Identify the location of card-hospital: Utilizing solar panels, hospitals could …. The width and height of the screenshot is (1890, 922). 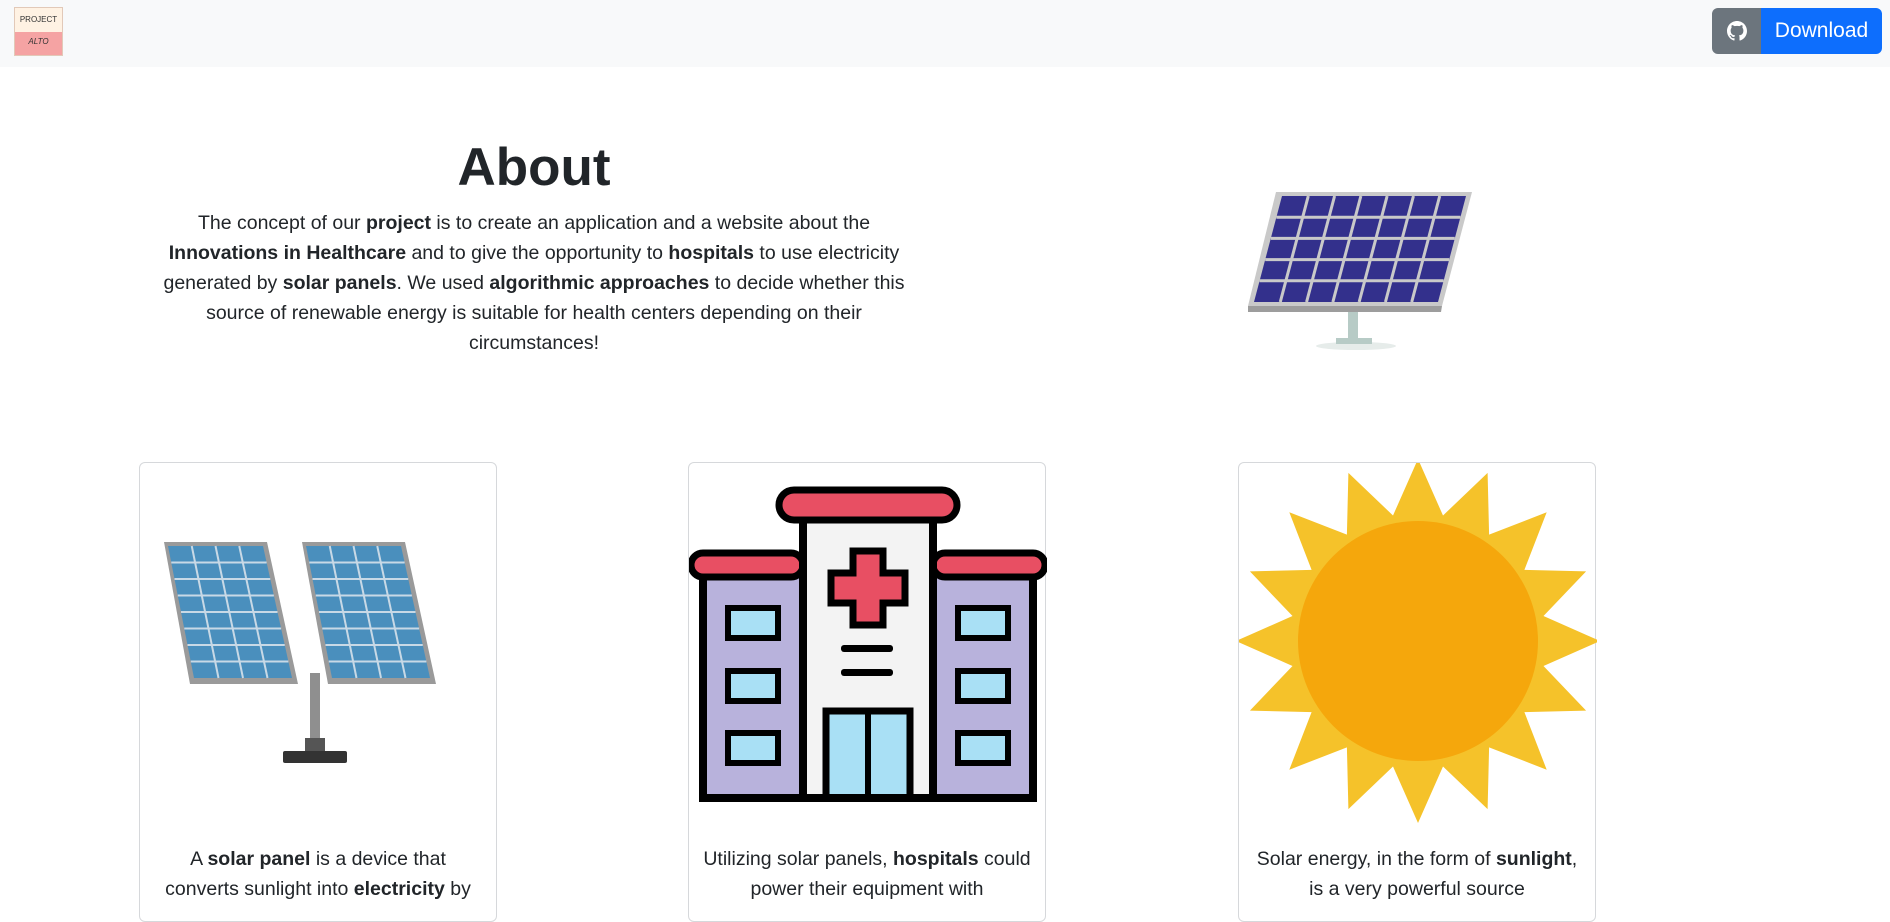
(867, 692).